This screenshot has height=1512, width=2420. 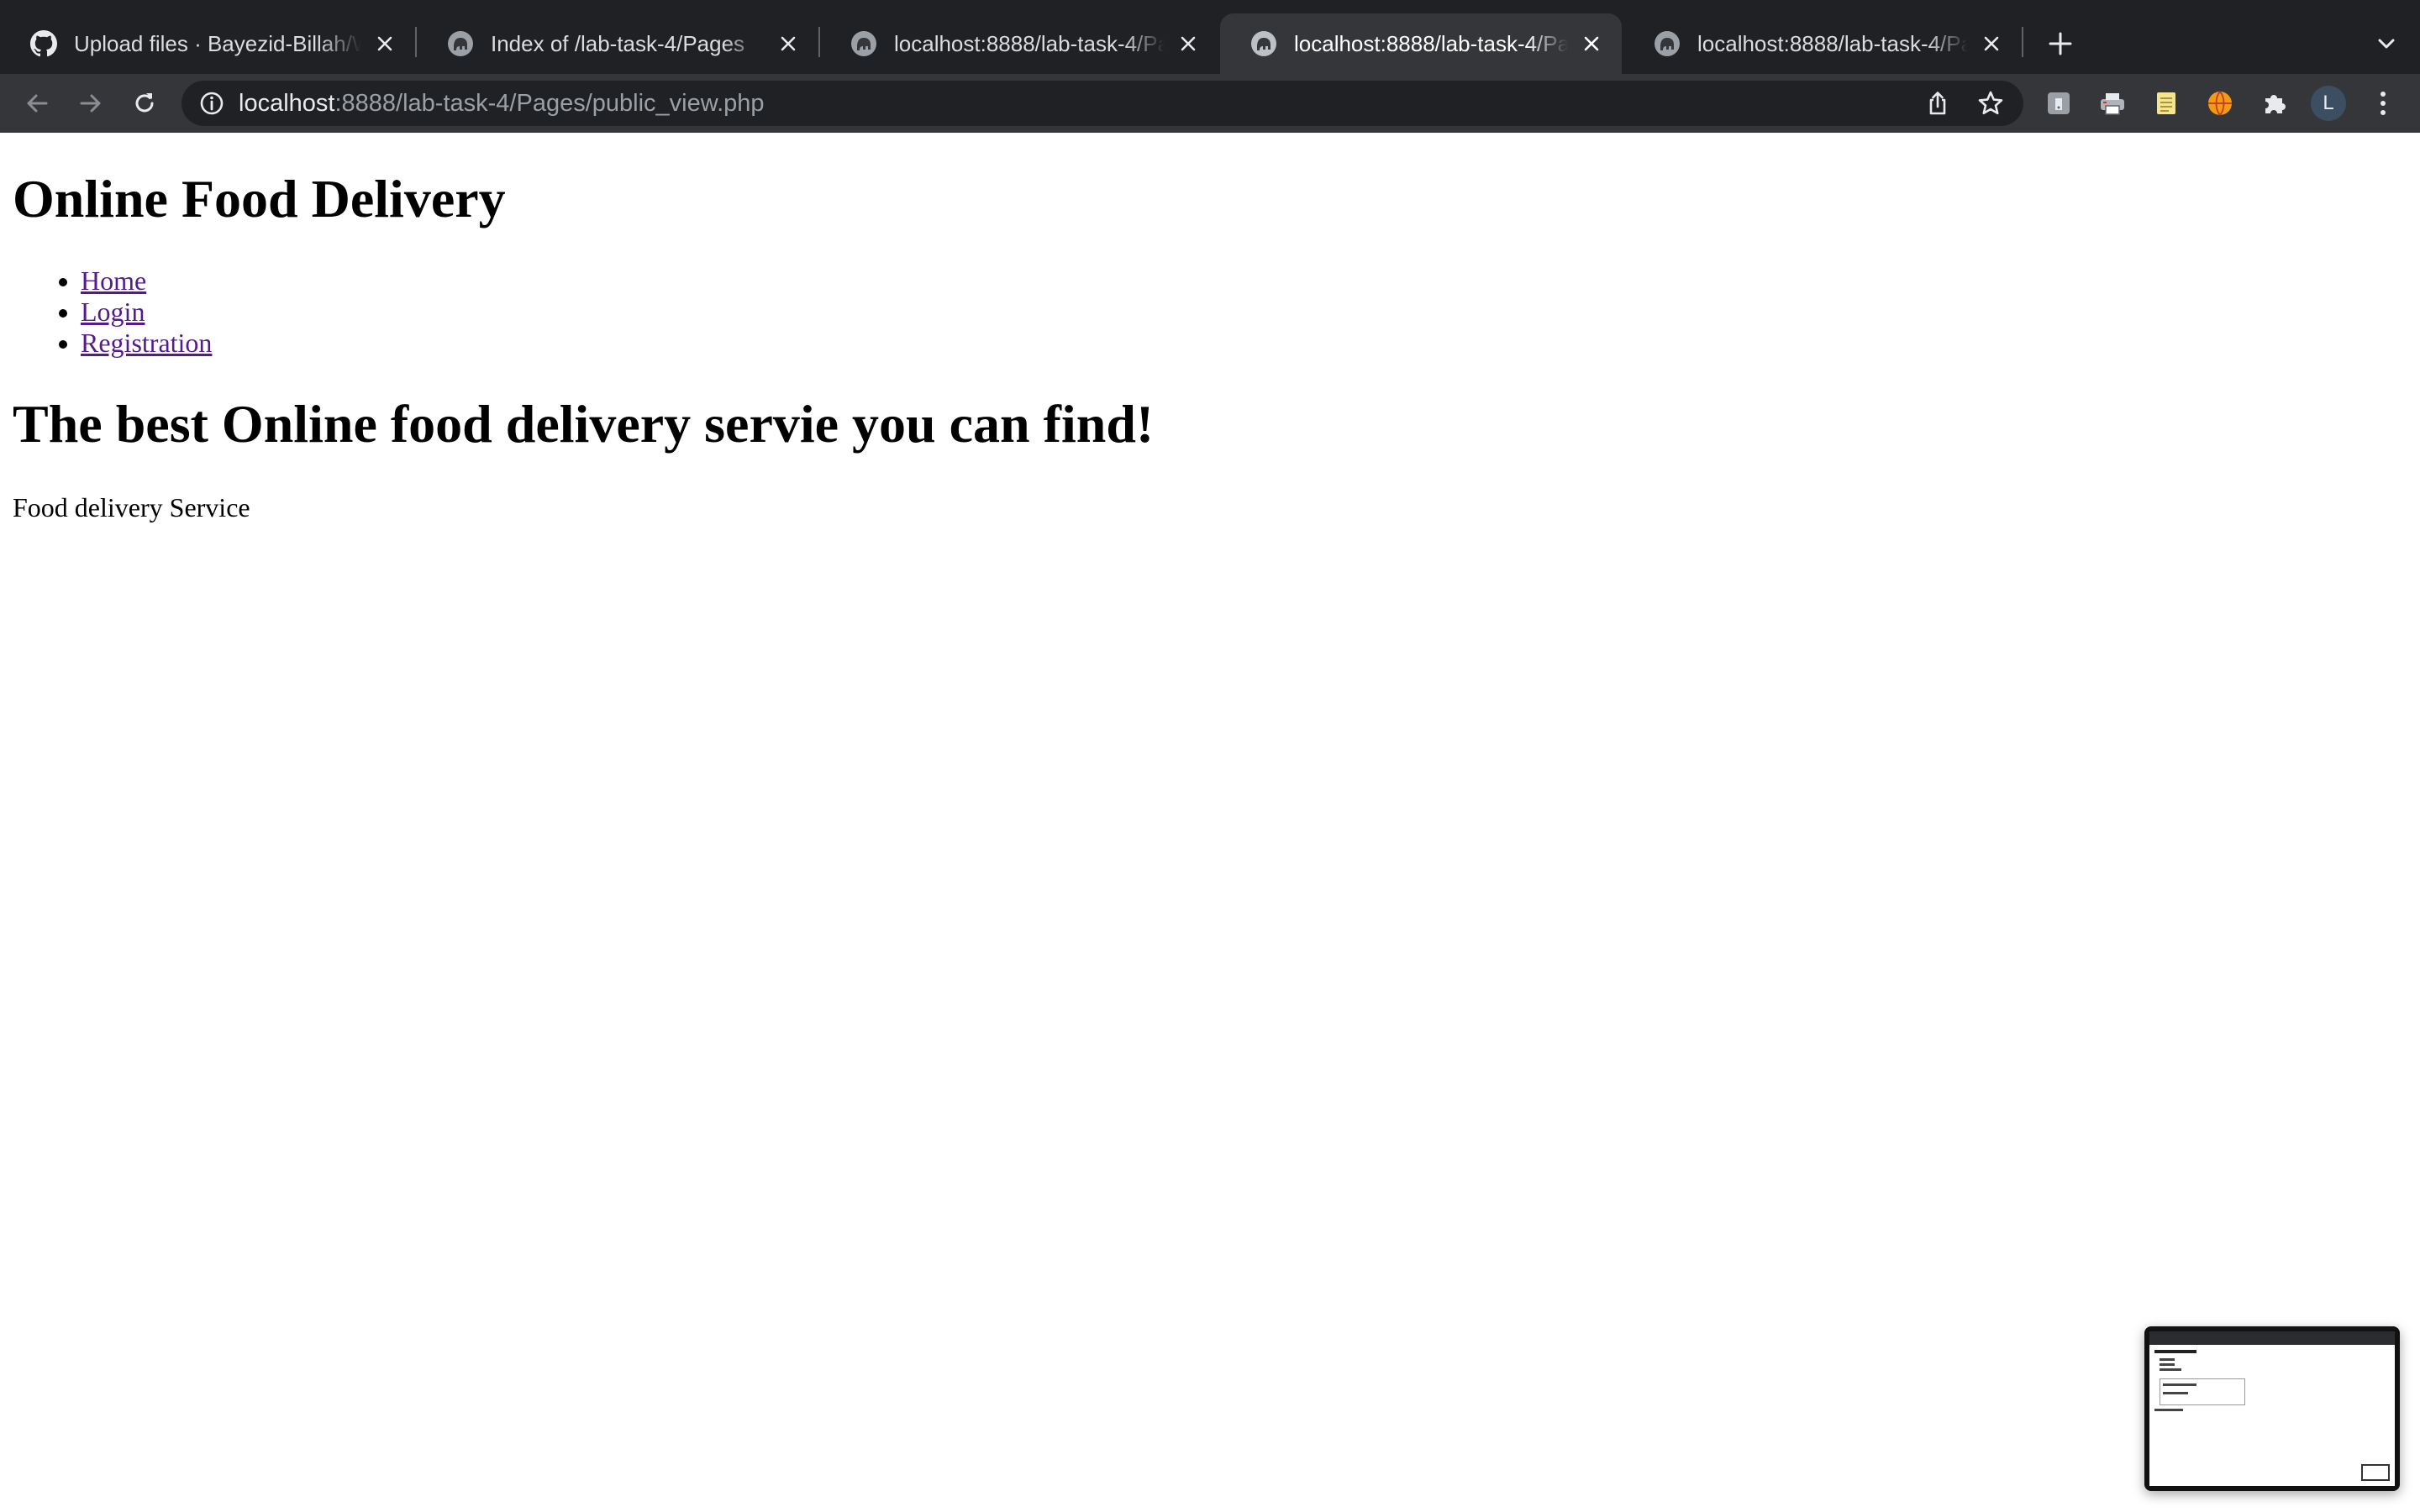 I want to click on new-tab-button, so click(x=2060, y=43).